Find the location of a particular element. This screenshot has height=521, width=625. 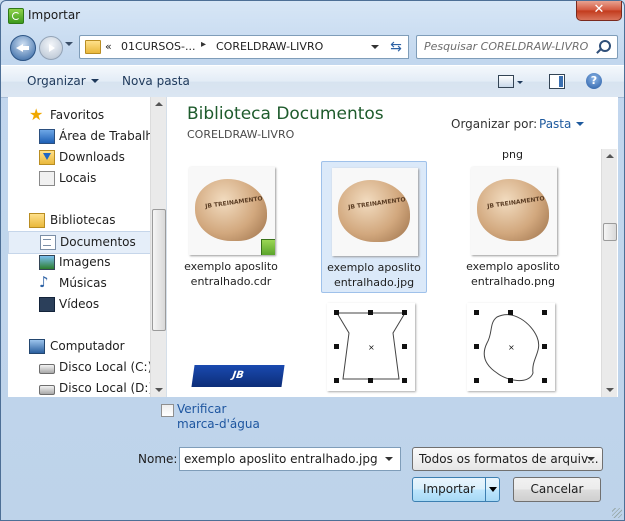

change-view-icon is located at coordinates (506, 81).